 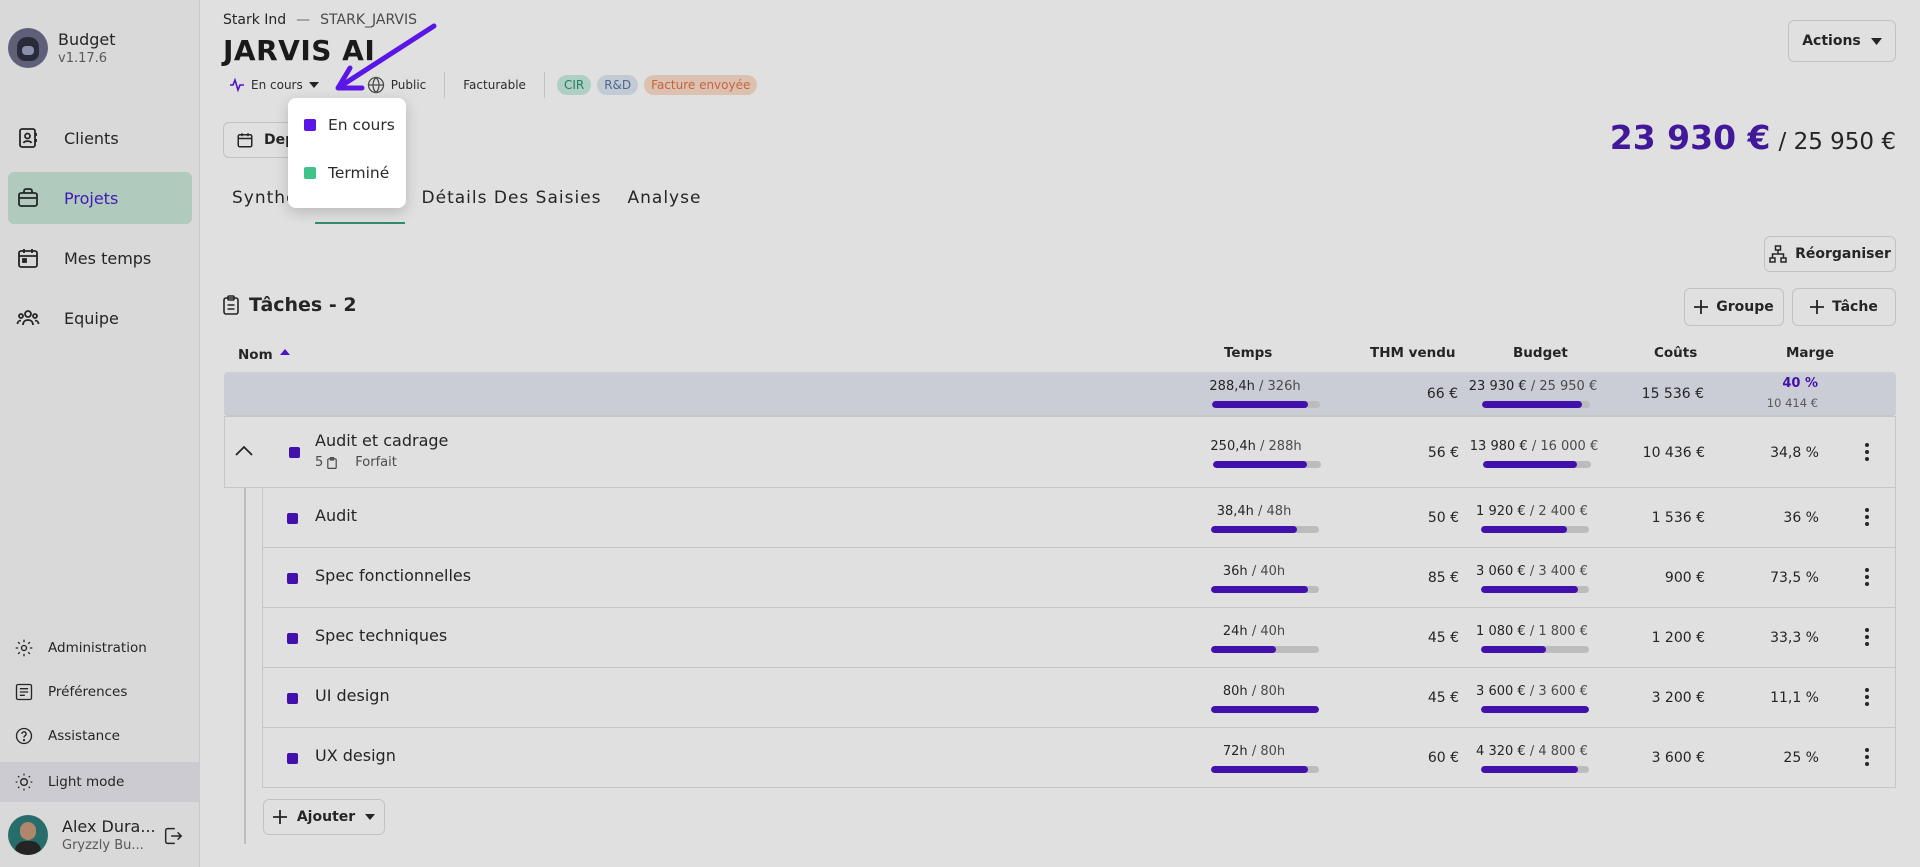 What do you see at coordinates (347, 153) in the screenshot?
I see `status-dropdown-menu: En cours Terminé` at bounding box center [347, 153].